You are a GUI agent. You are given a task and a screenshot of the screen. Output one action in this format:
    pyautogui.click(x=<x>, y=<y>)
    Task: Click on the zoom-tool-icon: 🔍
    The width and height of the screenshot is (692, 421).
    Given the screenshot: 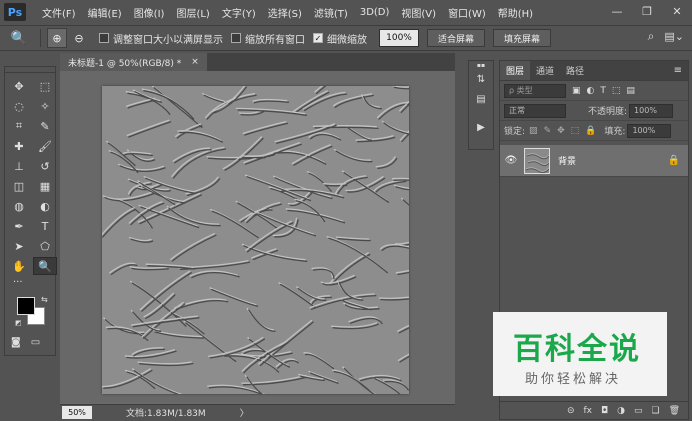 What is the action you would take?
    pyautogui.click(x=45, y=266)
    